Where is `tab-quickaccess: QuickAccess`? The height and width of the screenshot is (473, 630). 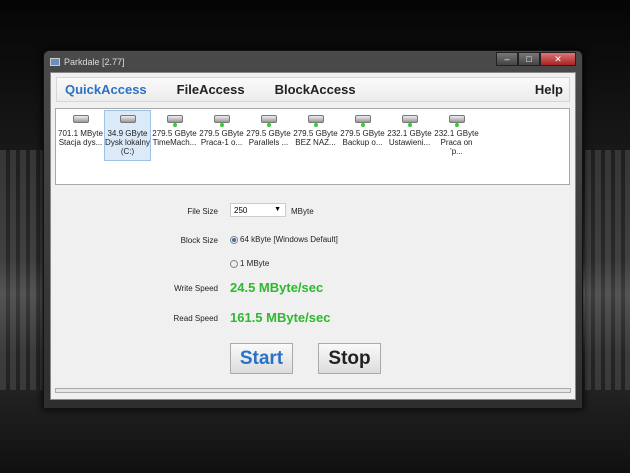 tab-quickaccess: QuickAccess is located at coordinates (106, 89).